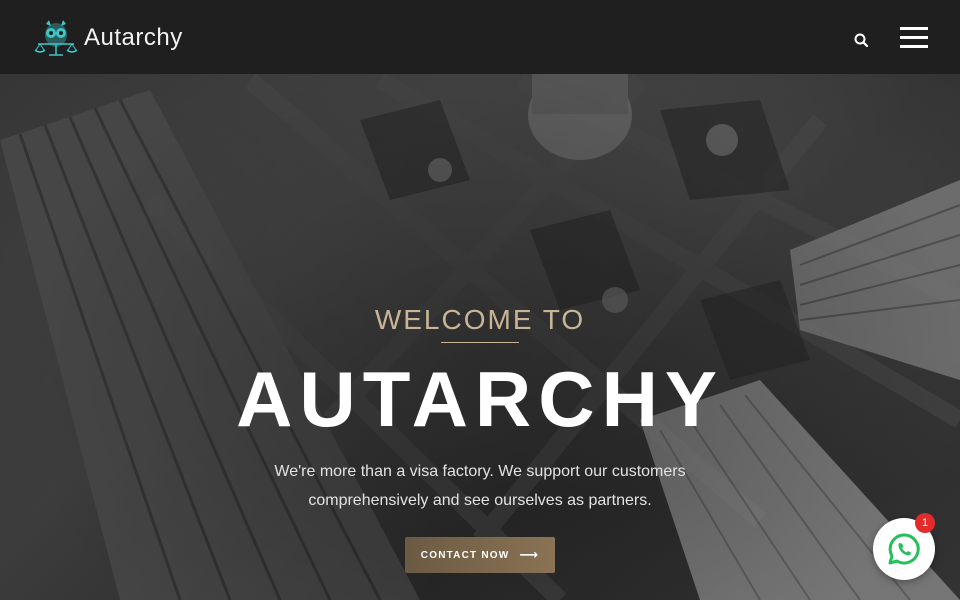  What do you see at coordinates (925, 523) in the screenshot?
I see `notification-badge: 1` at bounding box center [925, 523].